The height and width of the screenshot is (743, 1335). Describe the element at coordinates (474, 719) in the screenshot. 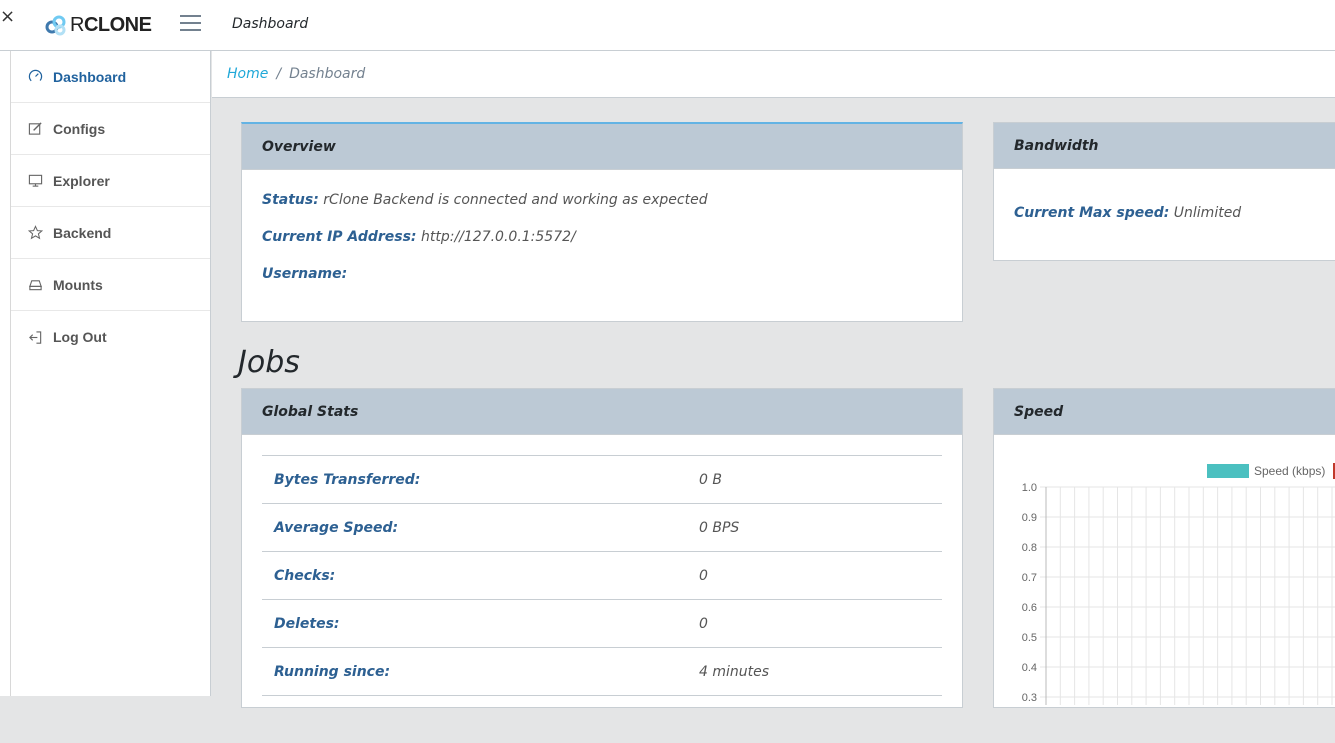

I see `stat-label-empty` at that location.